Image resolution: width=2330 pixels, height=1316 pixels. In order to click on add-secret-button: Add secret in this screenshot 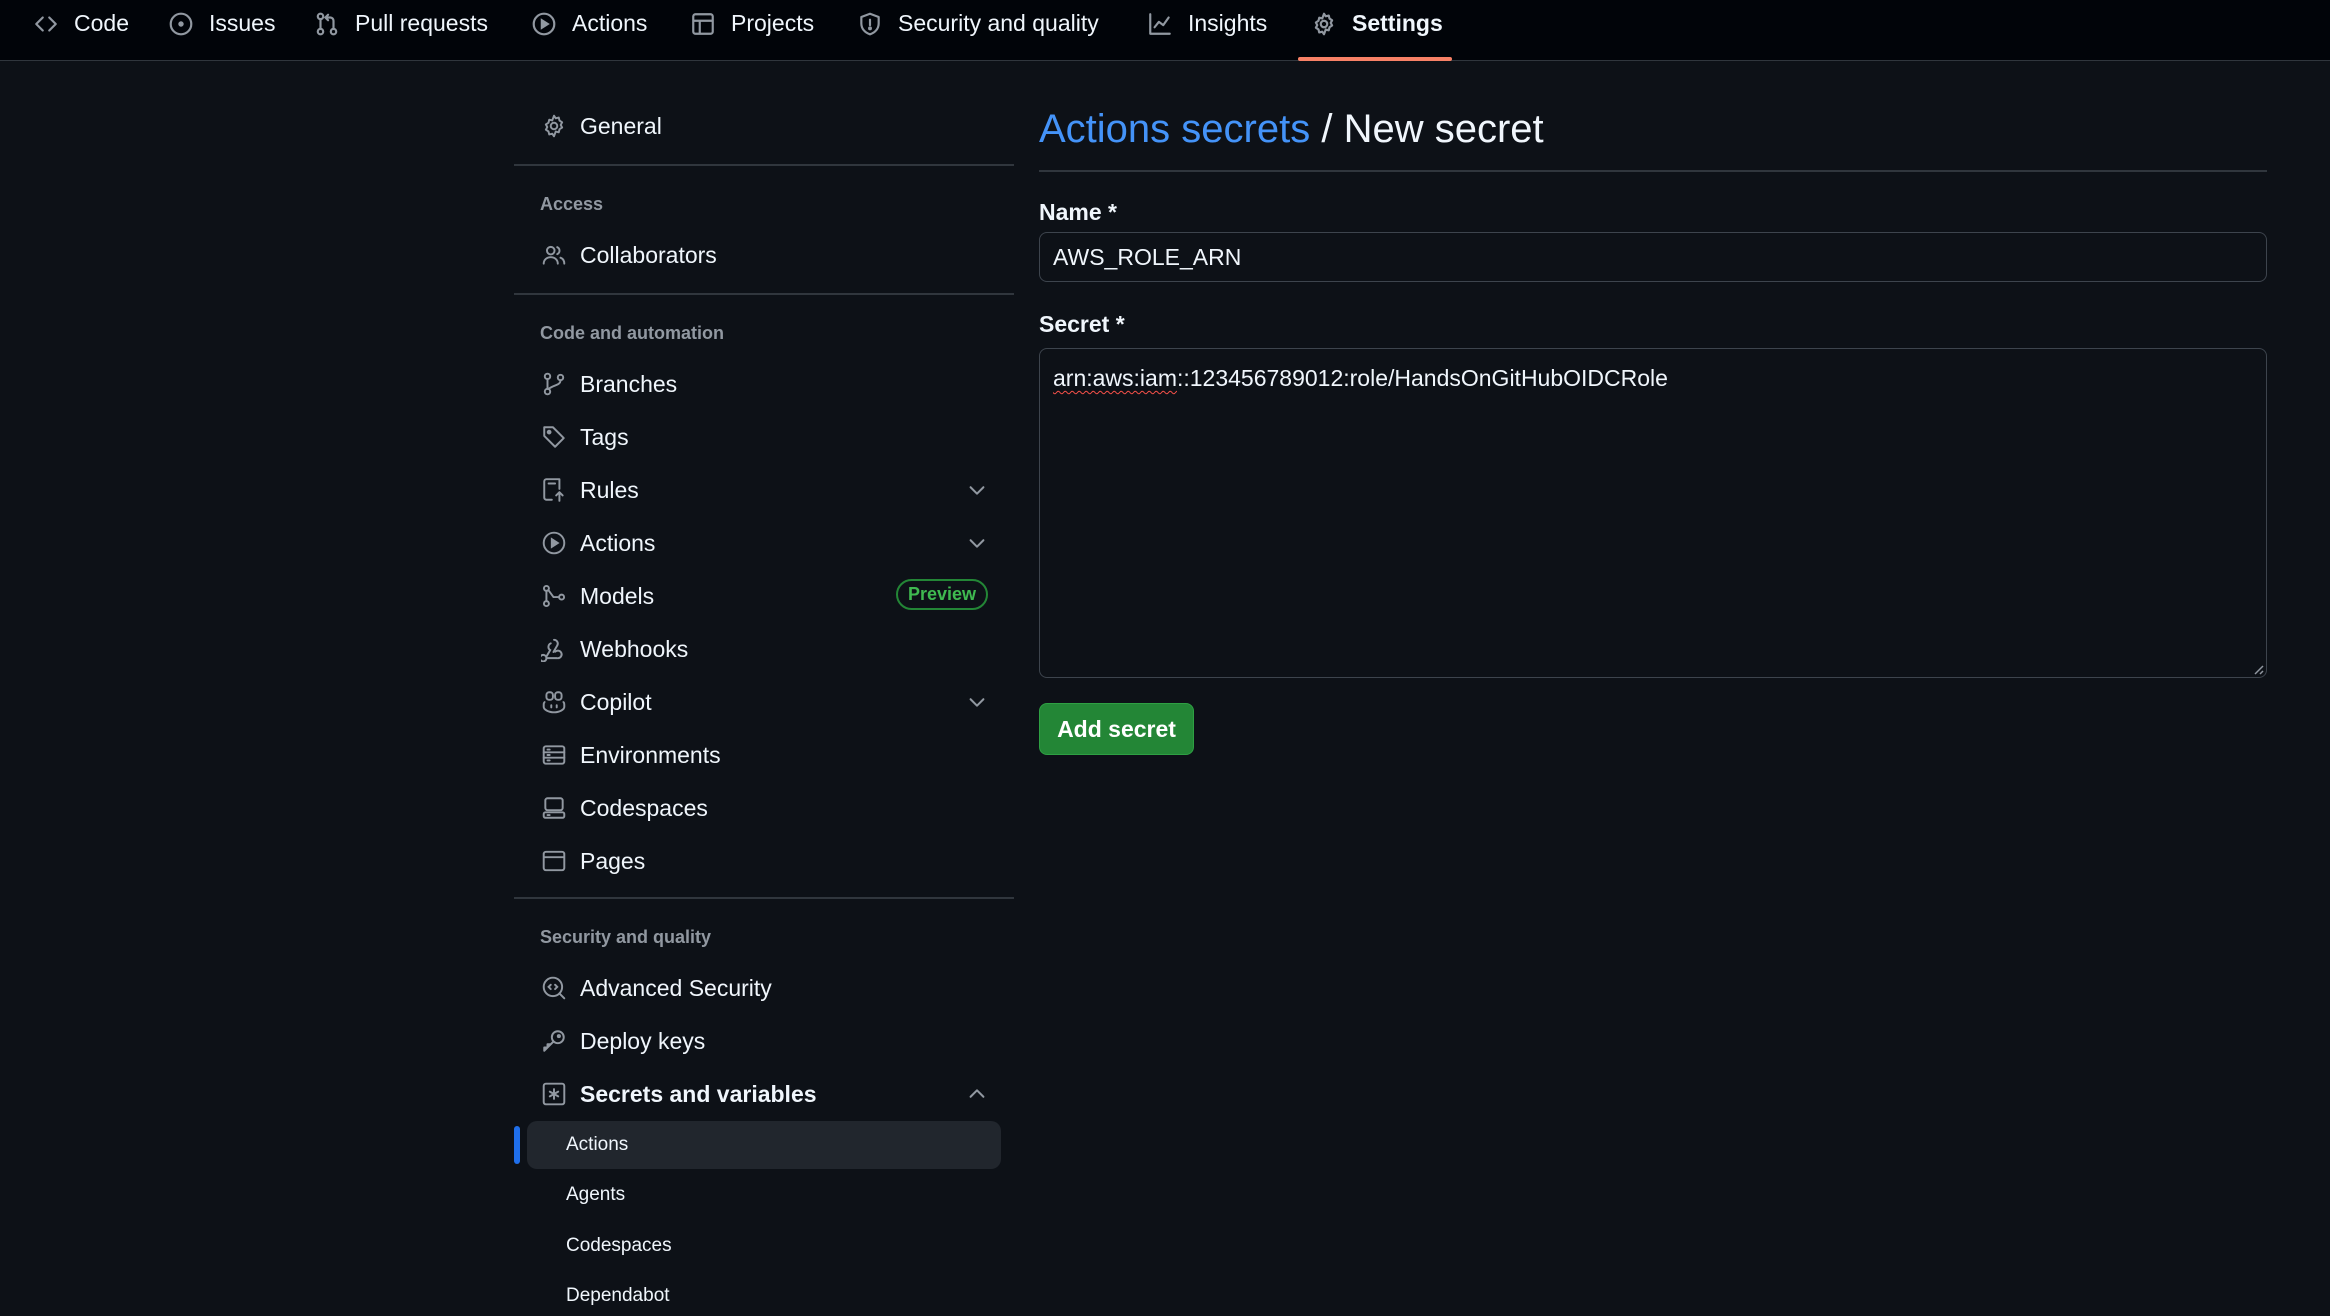, I will do `click(1116, 729)`.